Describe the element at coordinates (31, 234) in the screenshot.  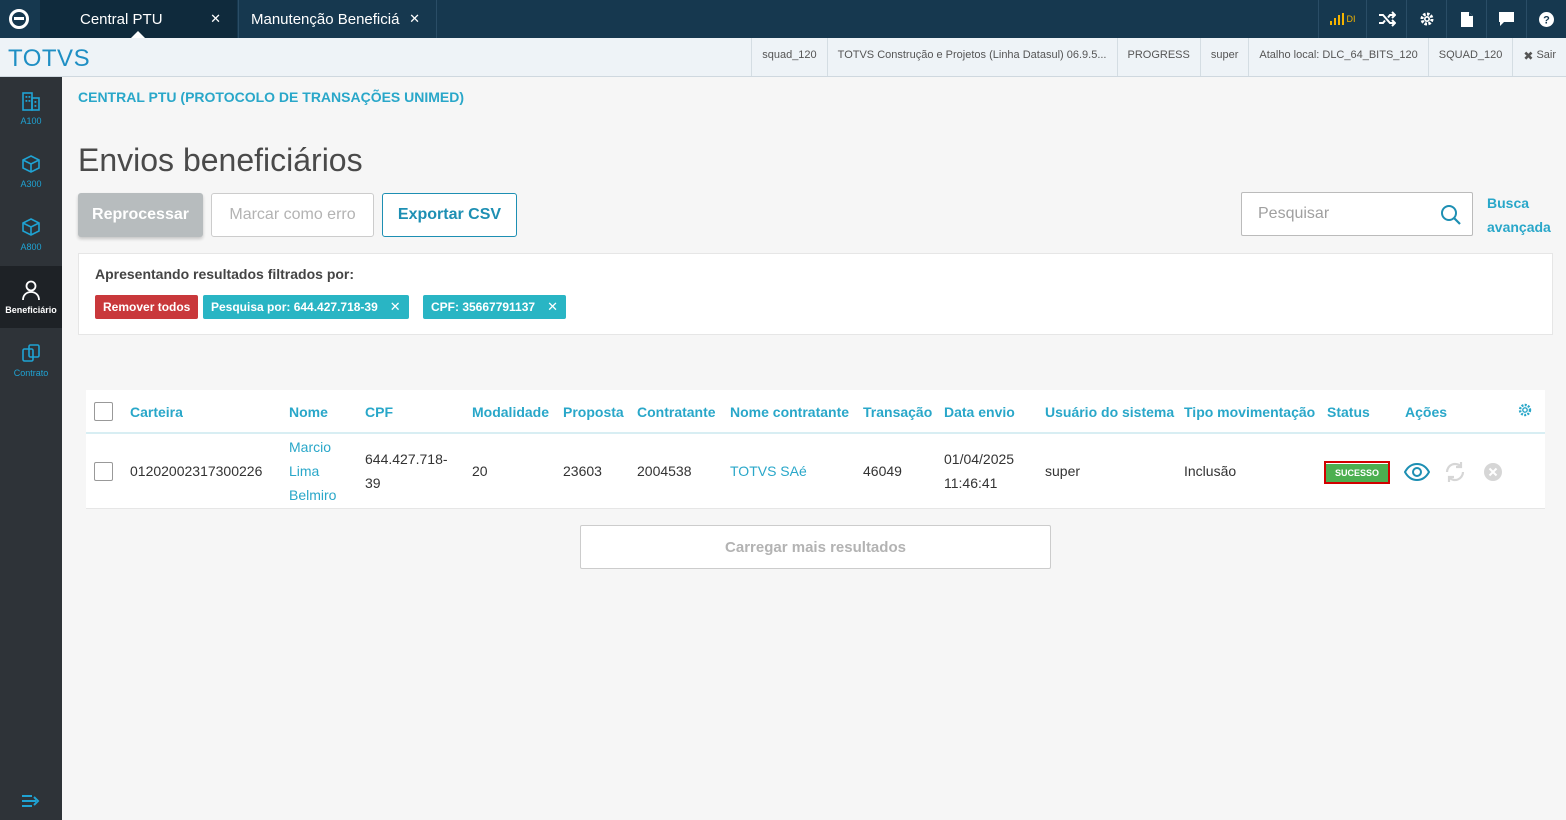
I see `sidebar-item-a800: A800` at that location.